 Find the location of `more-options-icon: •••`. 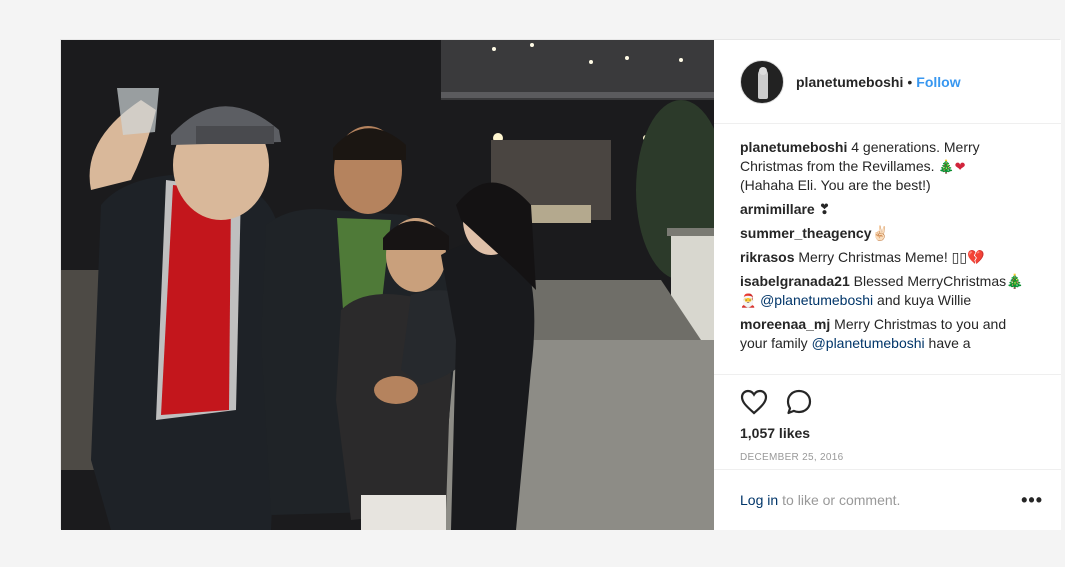

more-options-icon: ••• is located at coordinates (1032, 500).